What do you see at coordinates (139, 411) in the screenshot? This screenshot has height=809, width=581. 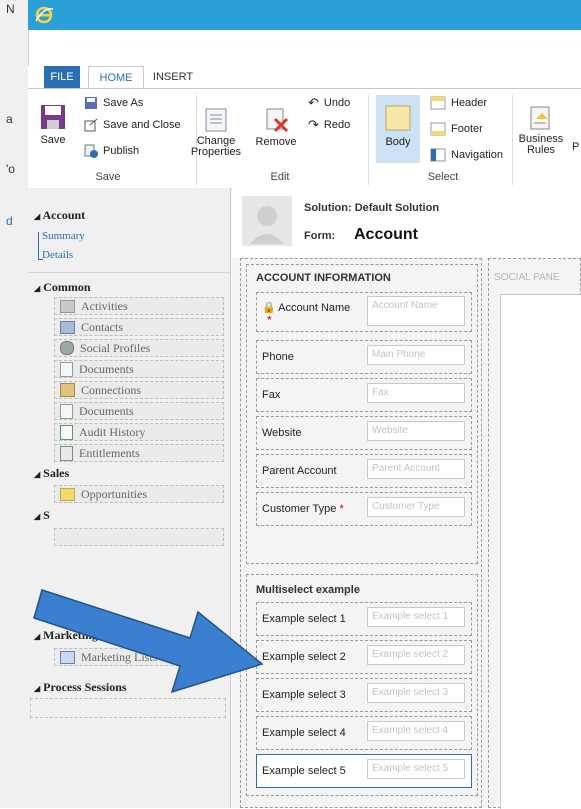 I see `nav-item-documents-2: Documents` at bounding box center [139, 411].